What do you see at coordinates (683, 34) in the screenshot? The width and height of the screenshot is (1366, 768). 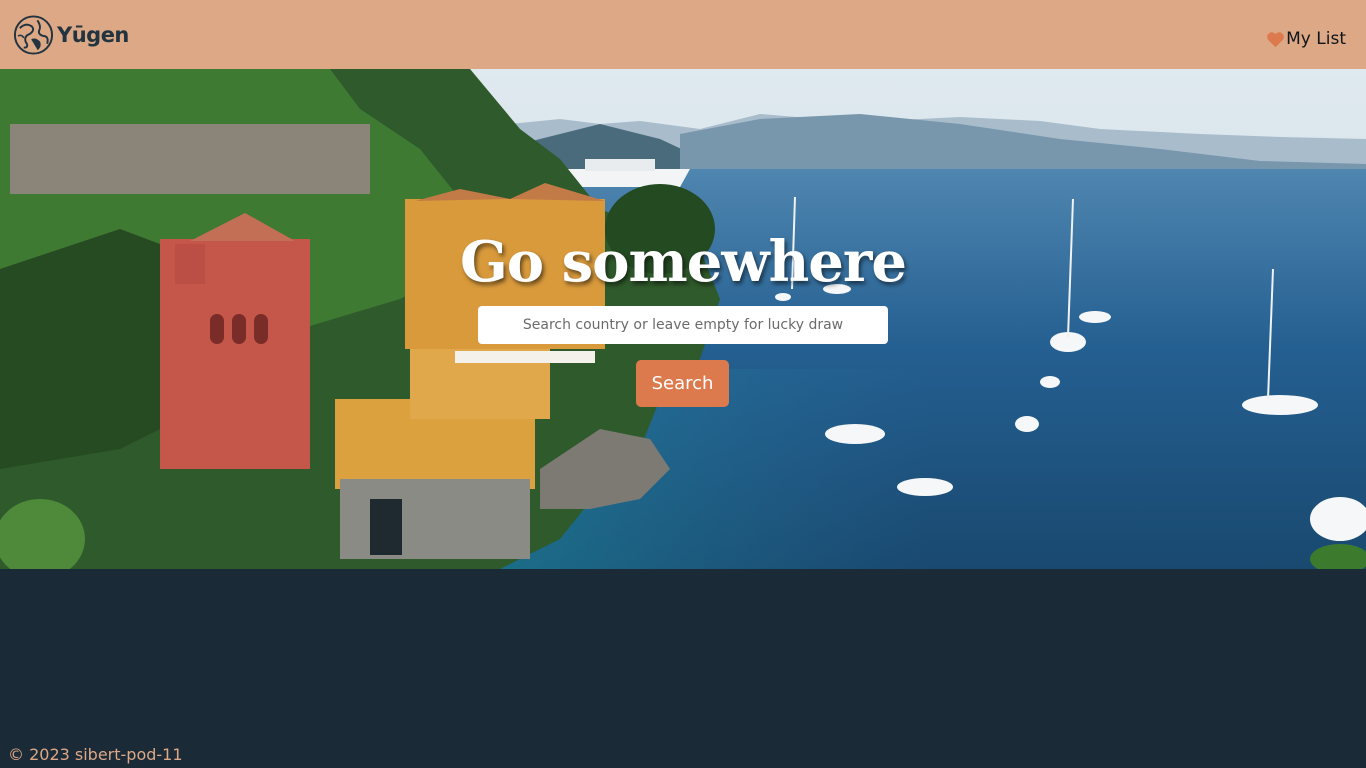 I see `top-navbar: Yūgen My List` at bounding box center [683, 34].